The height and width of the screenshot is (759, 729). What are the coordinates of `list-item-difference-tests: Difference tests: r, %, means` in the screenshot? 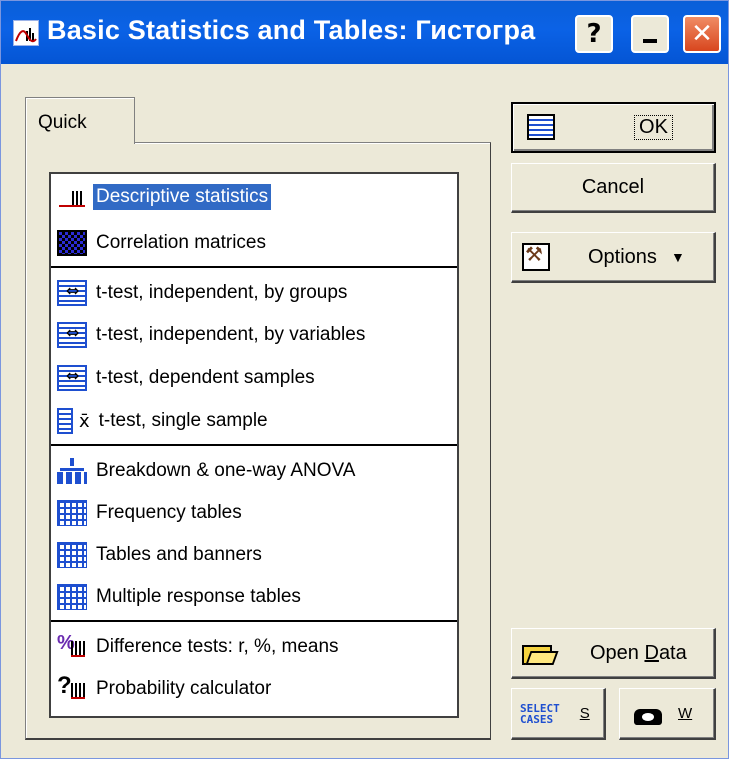 It's located at (254, 647).